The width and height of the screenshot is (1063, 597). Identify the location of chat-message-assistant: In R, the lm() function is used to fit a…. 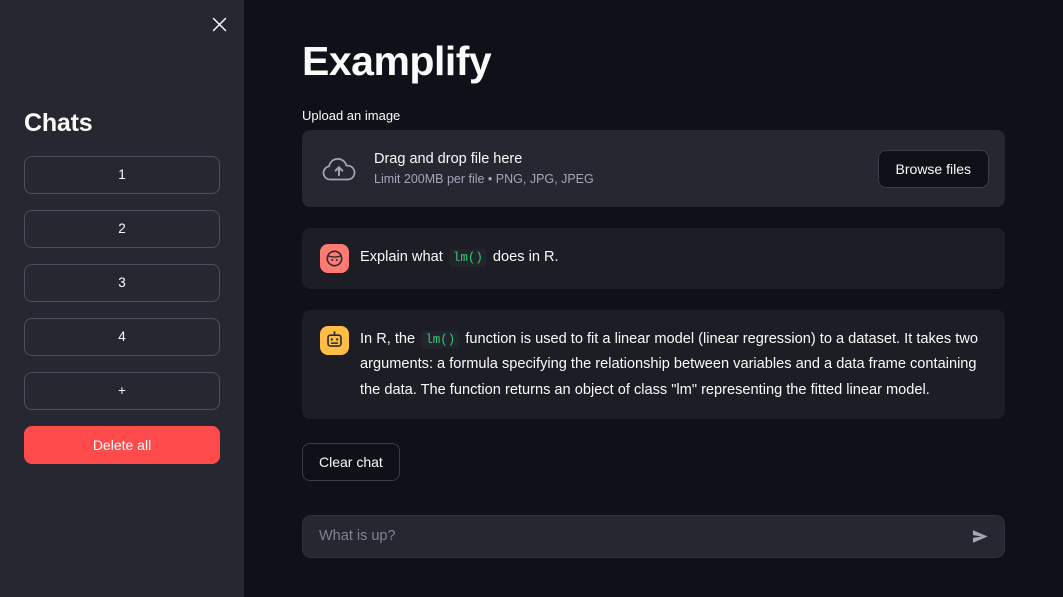
(653, 364).